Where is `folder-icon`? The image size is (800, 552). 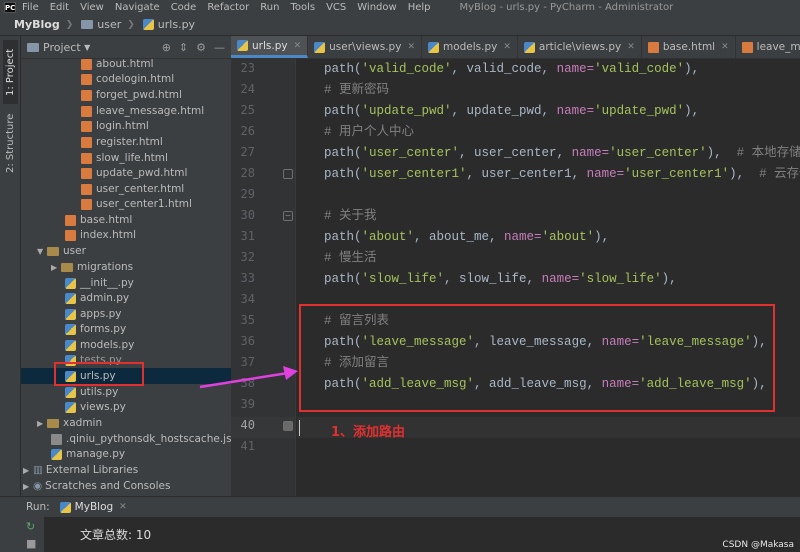 folder-icon is located at coordinates (53, 251).